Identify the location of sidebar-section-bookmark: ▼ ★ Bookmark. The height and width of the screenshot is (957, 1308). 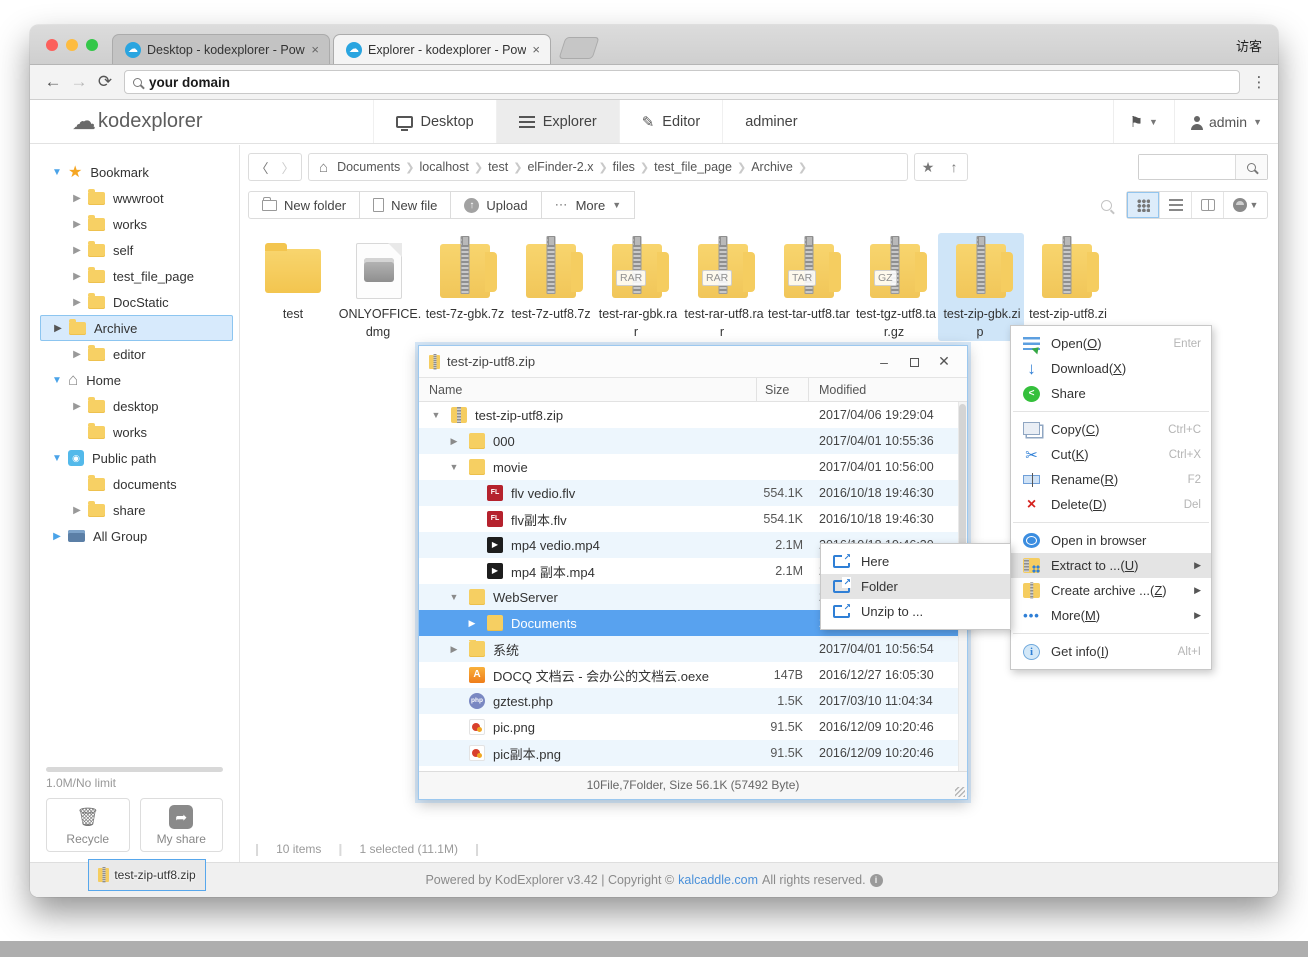
(134, 172).